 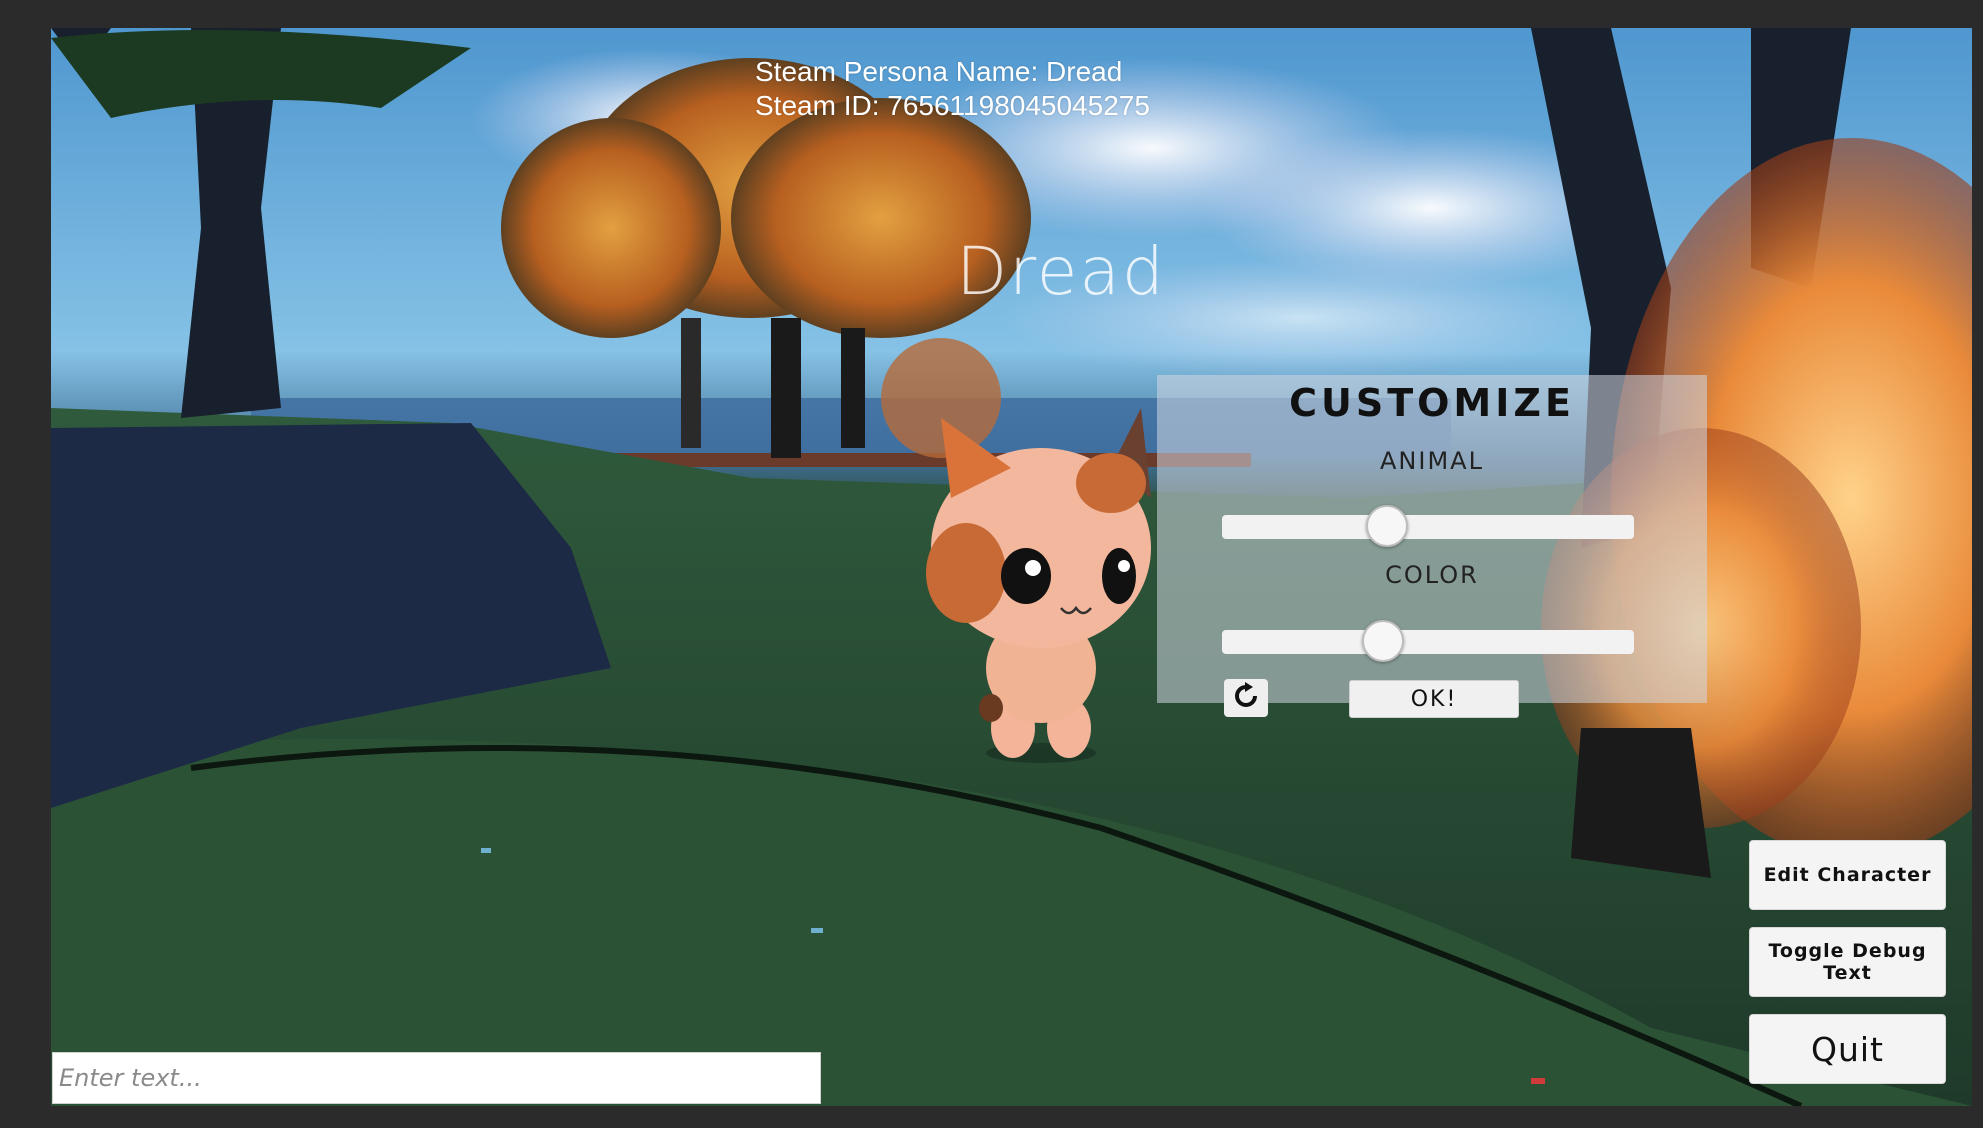 What do you see at coordinates (1428, 526) in the screenshot?
I see `animal-slider` at bounding box center [1428, 526].